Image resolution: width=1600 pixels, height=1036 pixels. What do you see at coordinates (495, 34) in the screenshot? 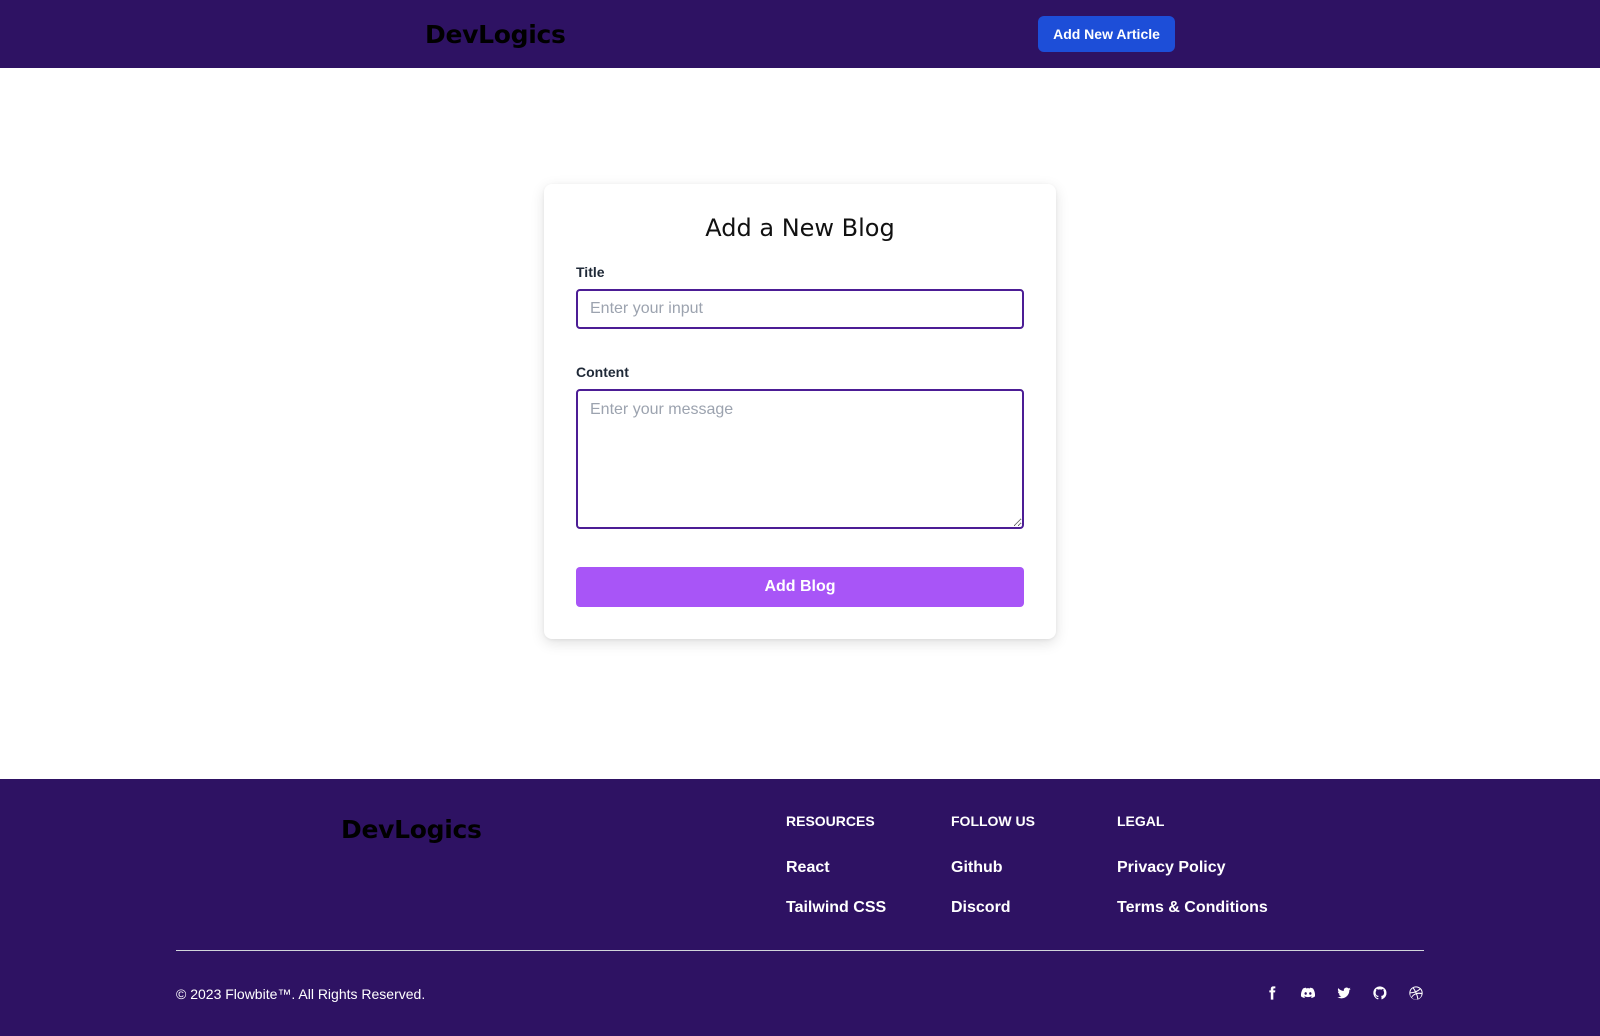
I see `brand-logo: DevLogics` at bounding box center [495, 34].